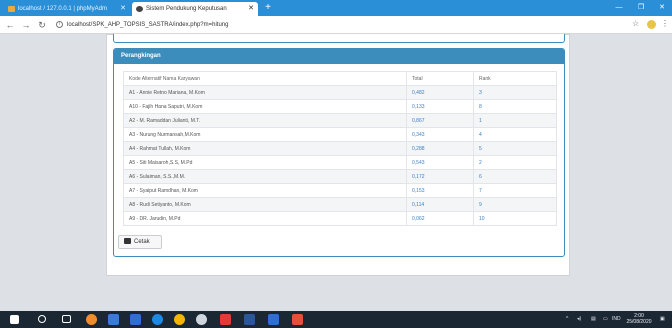 Image resolution: width=672 pixels, height=328 pixels. I want to click on table-row: A4 - Rahmat Tullah, M.Kom 0,288 5, so click(340, 148).